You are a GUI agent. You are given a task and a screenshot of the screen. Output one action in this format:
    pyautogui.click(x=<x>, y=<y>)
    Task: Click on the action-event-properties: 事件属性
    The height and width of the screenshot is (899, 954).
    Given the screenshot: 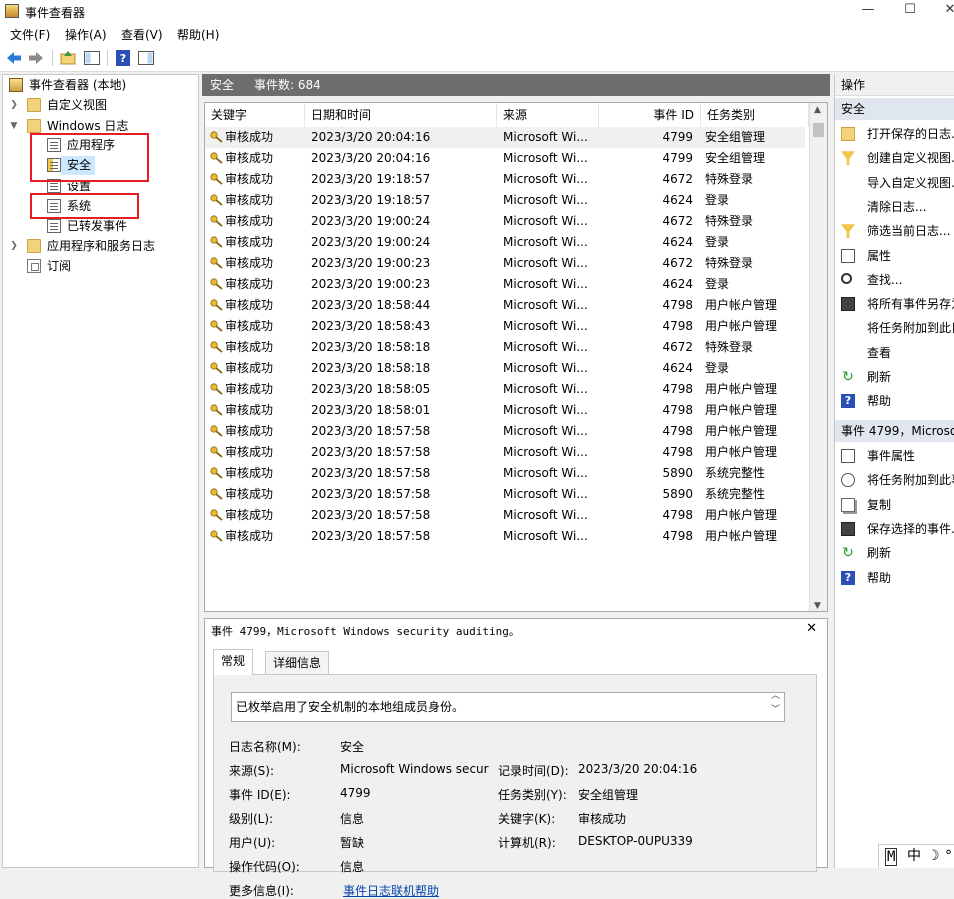 What is the action you would take?
    pyautogui.click(x=894, y=456)
    